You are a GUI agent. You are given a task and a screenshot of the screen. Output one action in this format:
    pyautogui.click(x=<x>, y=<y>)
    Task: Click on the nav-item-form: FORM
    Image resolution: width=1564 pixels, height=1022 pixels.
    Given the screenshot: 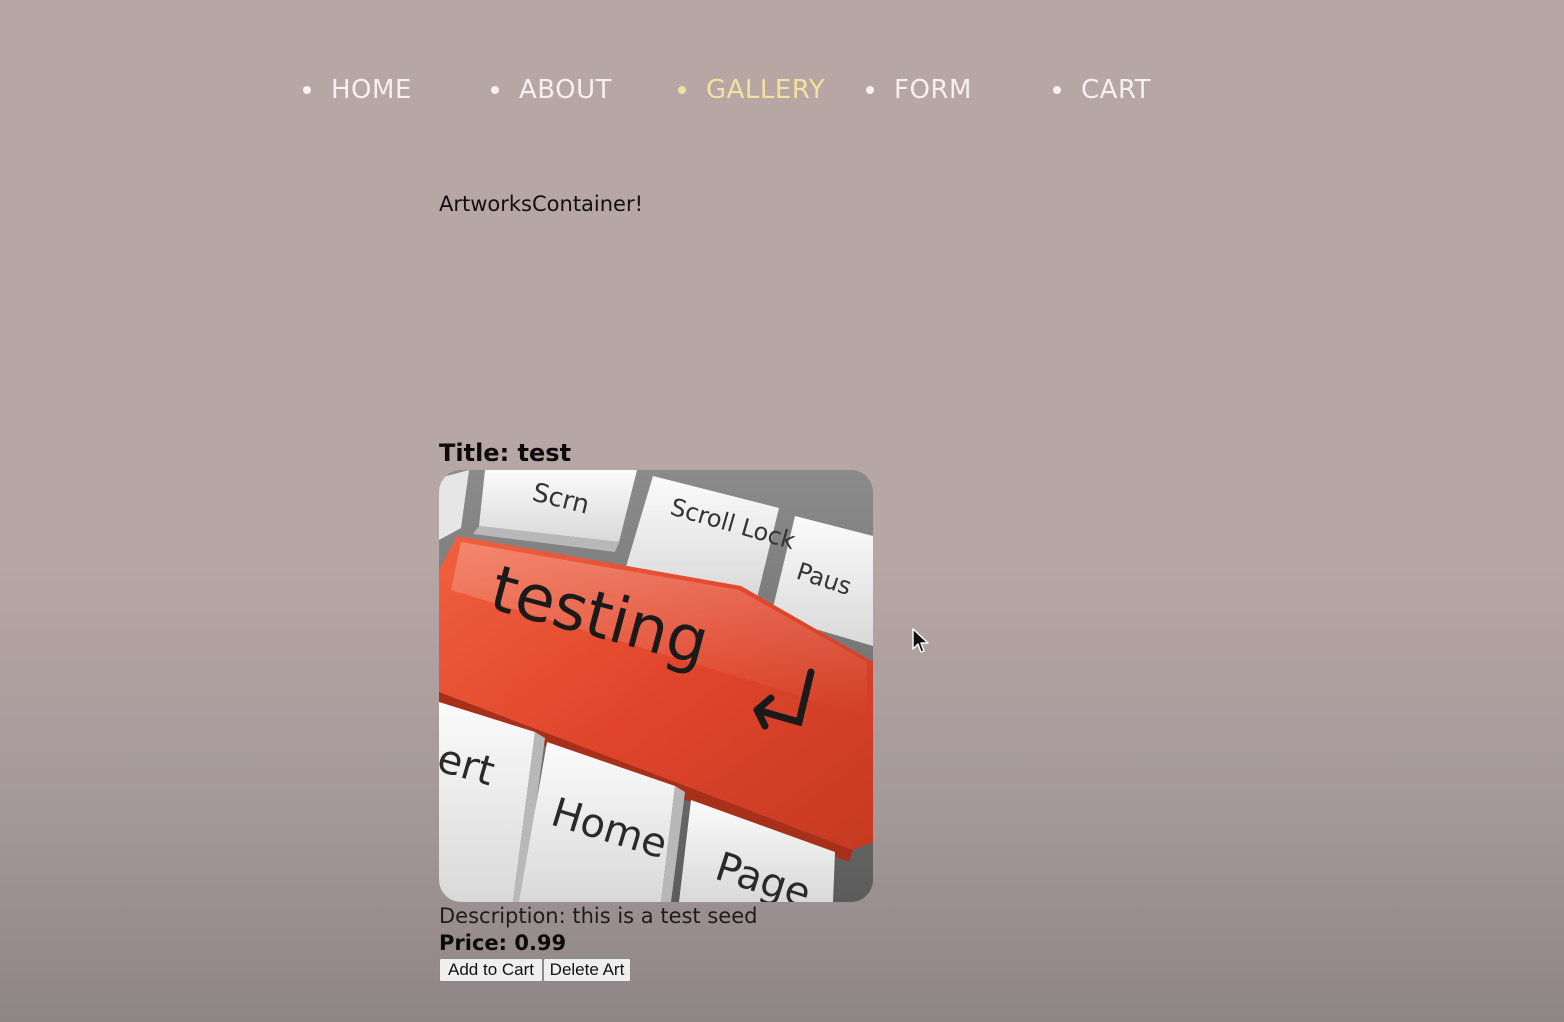 What is the action you would take?
    pyautogui.click(x=919, y=90)
    